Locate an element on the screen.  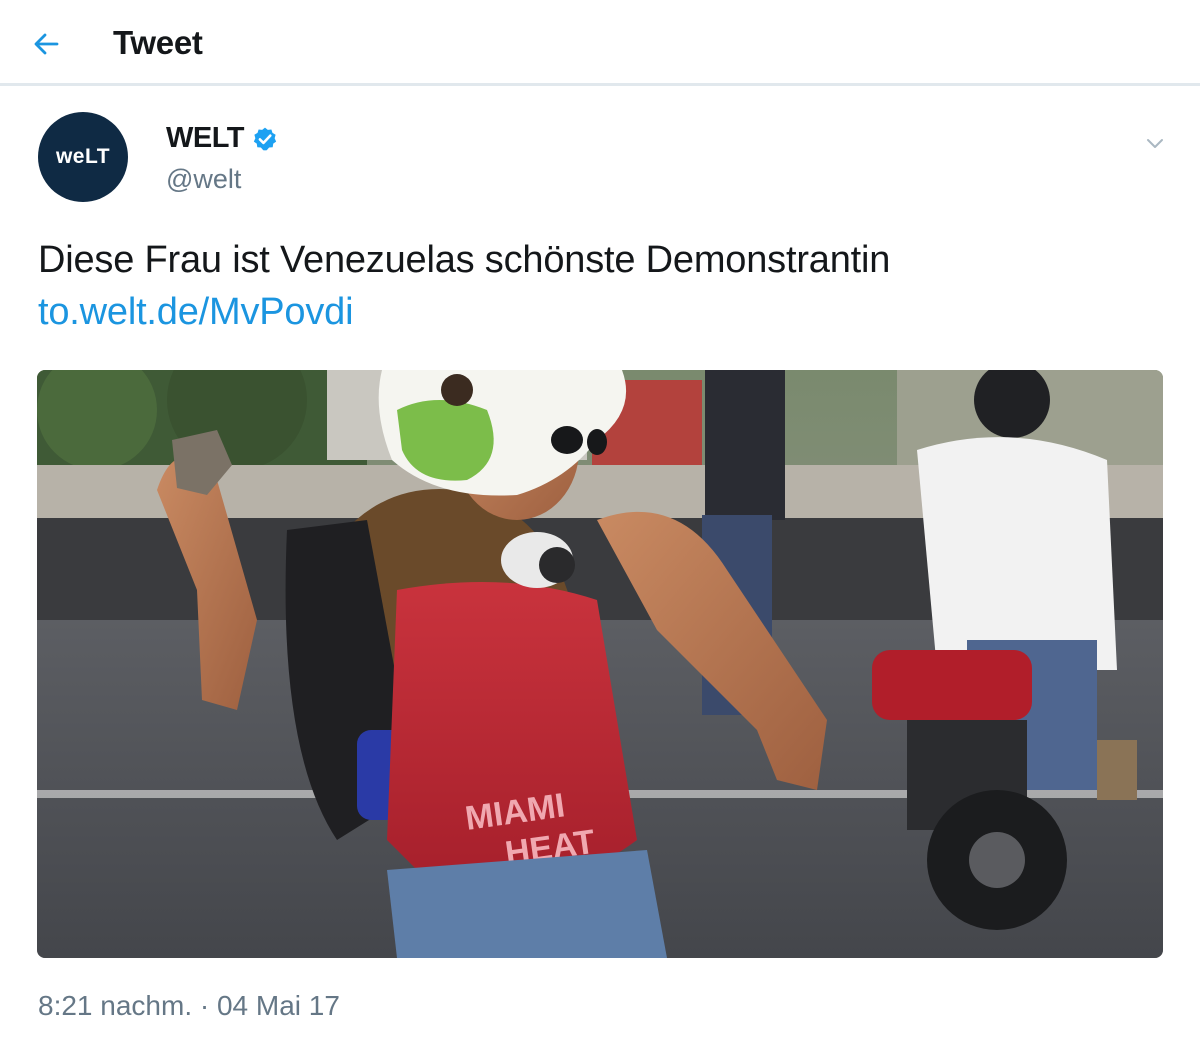
tweet-options-button is located at coordinates (1155, 143).